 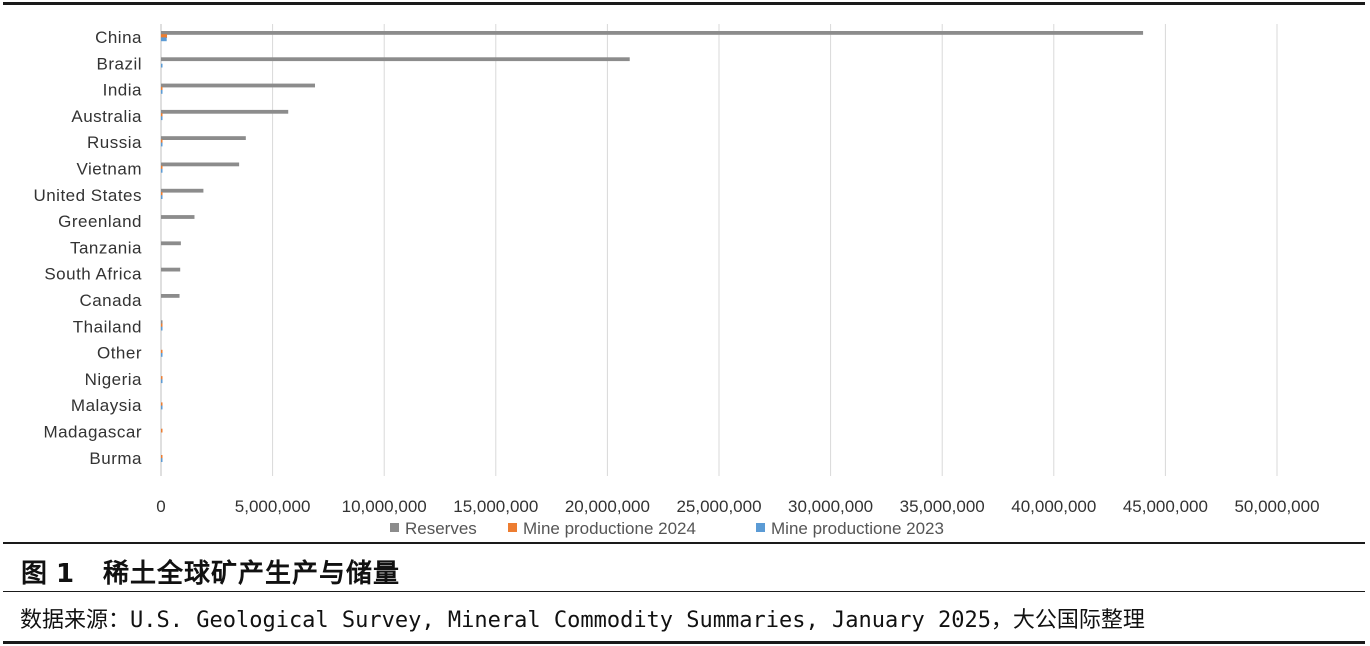 I want to click on bar-mine-productione-2024, so click(x=162, y=430).